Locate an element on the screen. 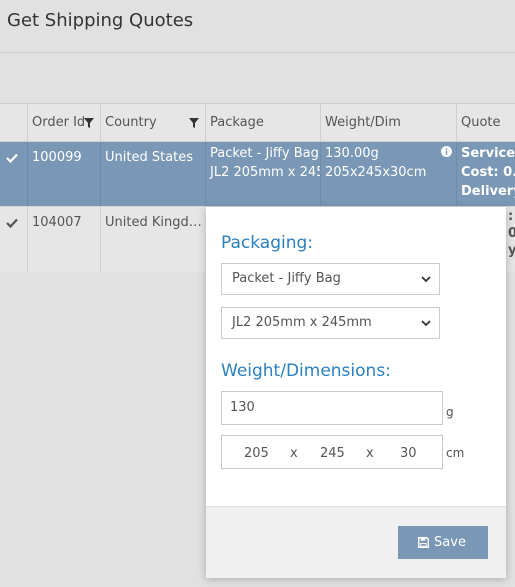 This screenshot has width=515, height=587. package-cell: Packet - Jiffy Bag JL2 205mm x 245mm is located at coordinates (262, 174).